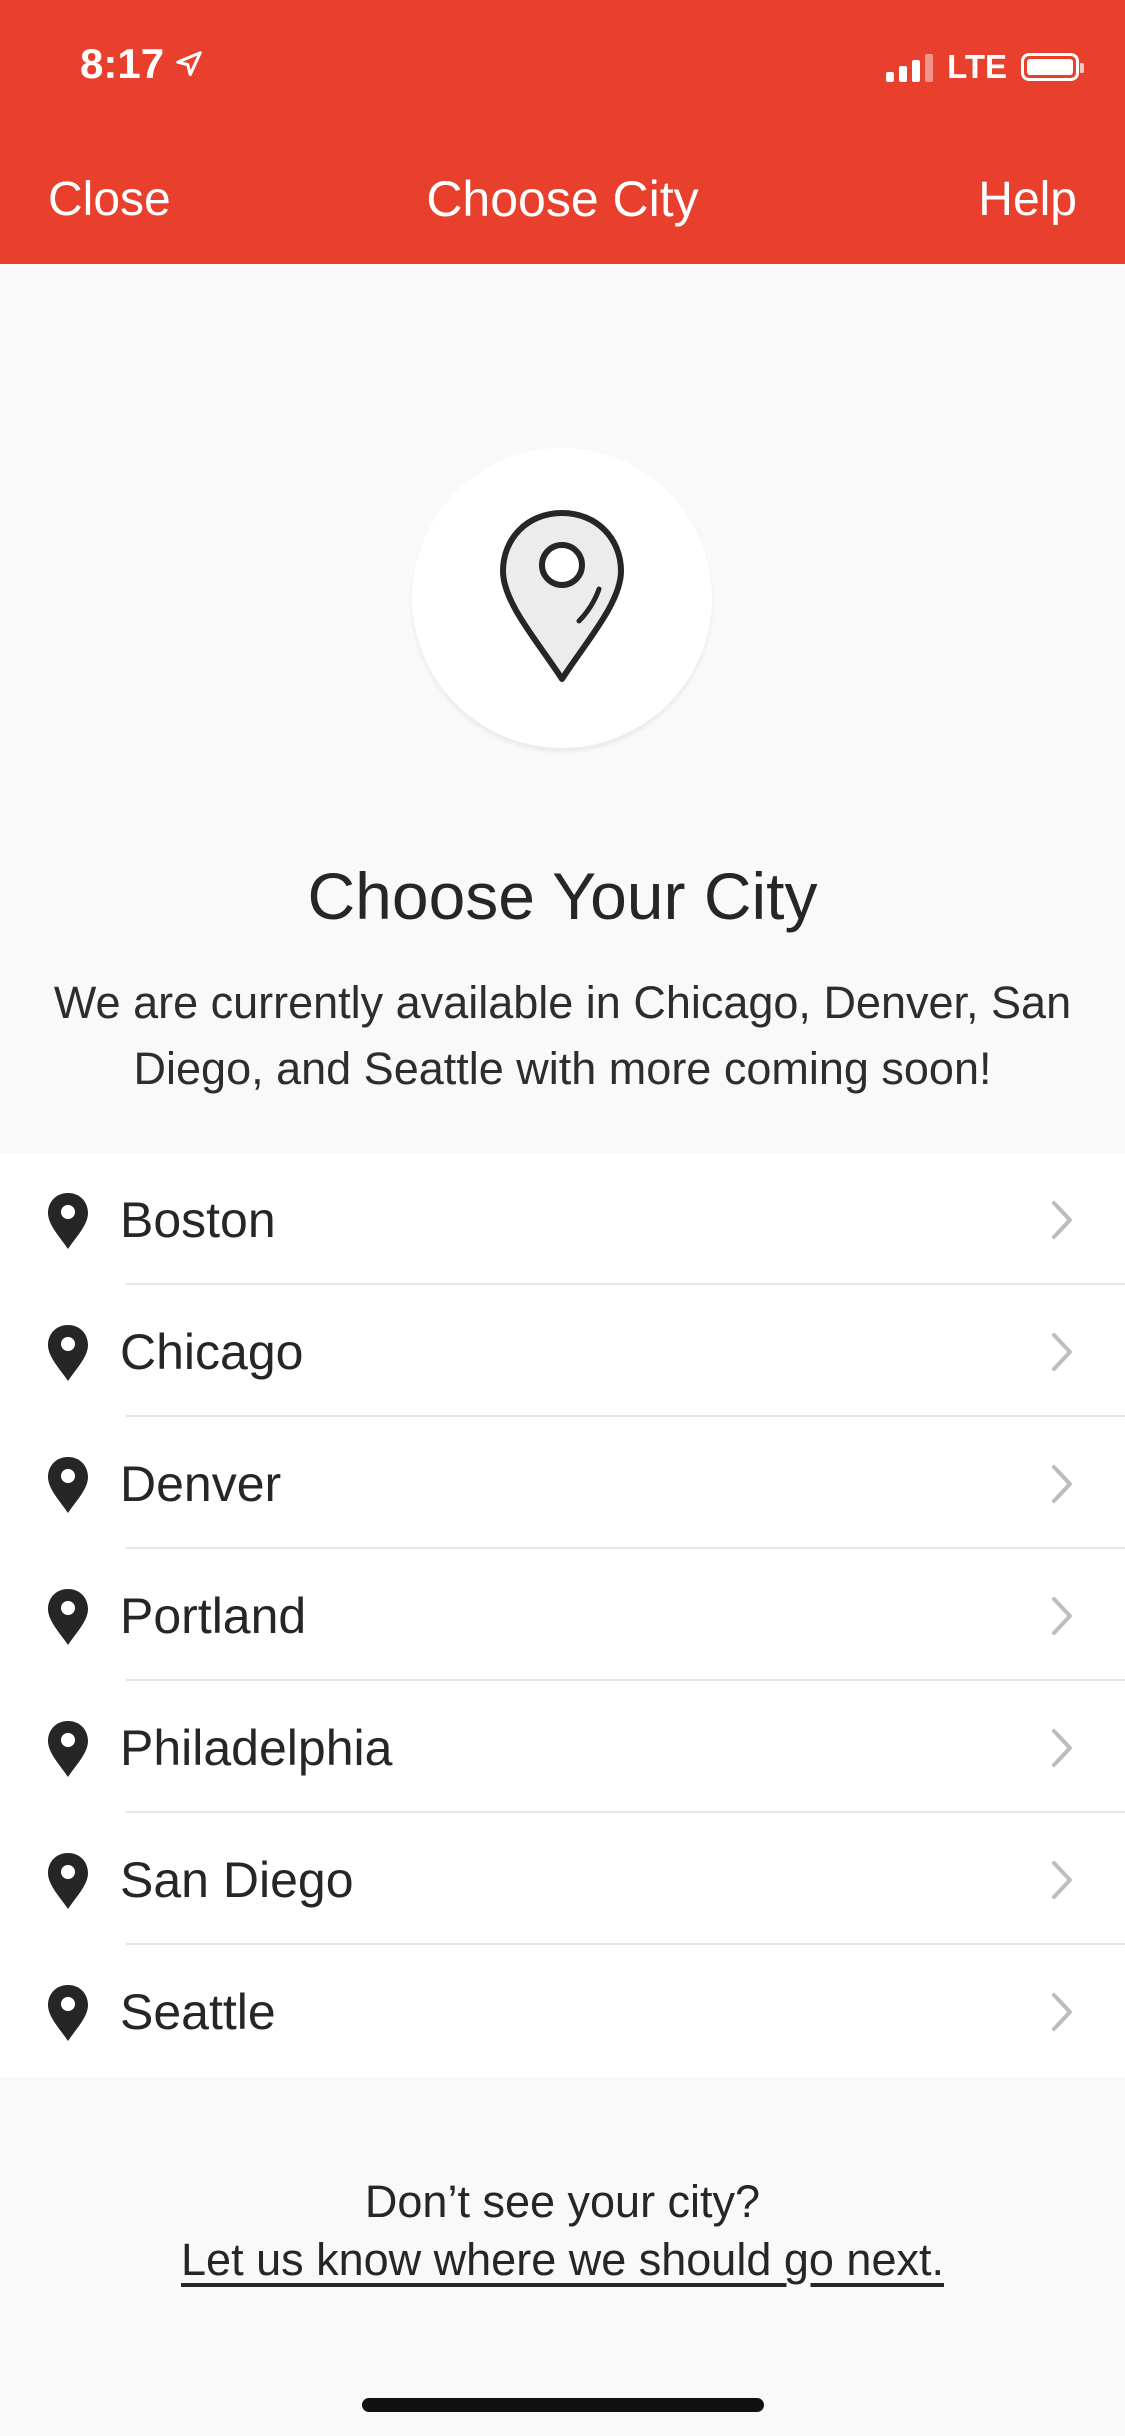  What do you see at coordinates (910, 67) in the screenshot?
I see `signal-icon` at bounding box center [910, 67].